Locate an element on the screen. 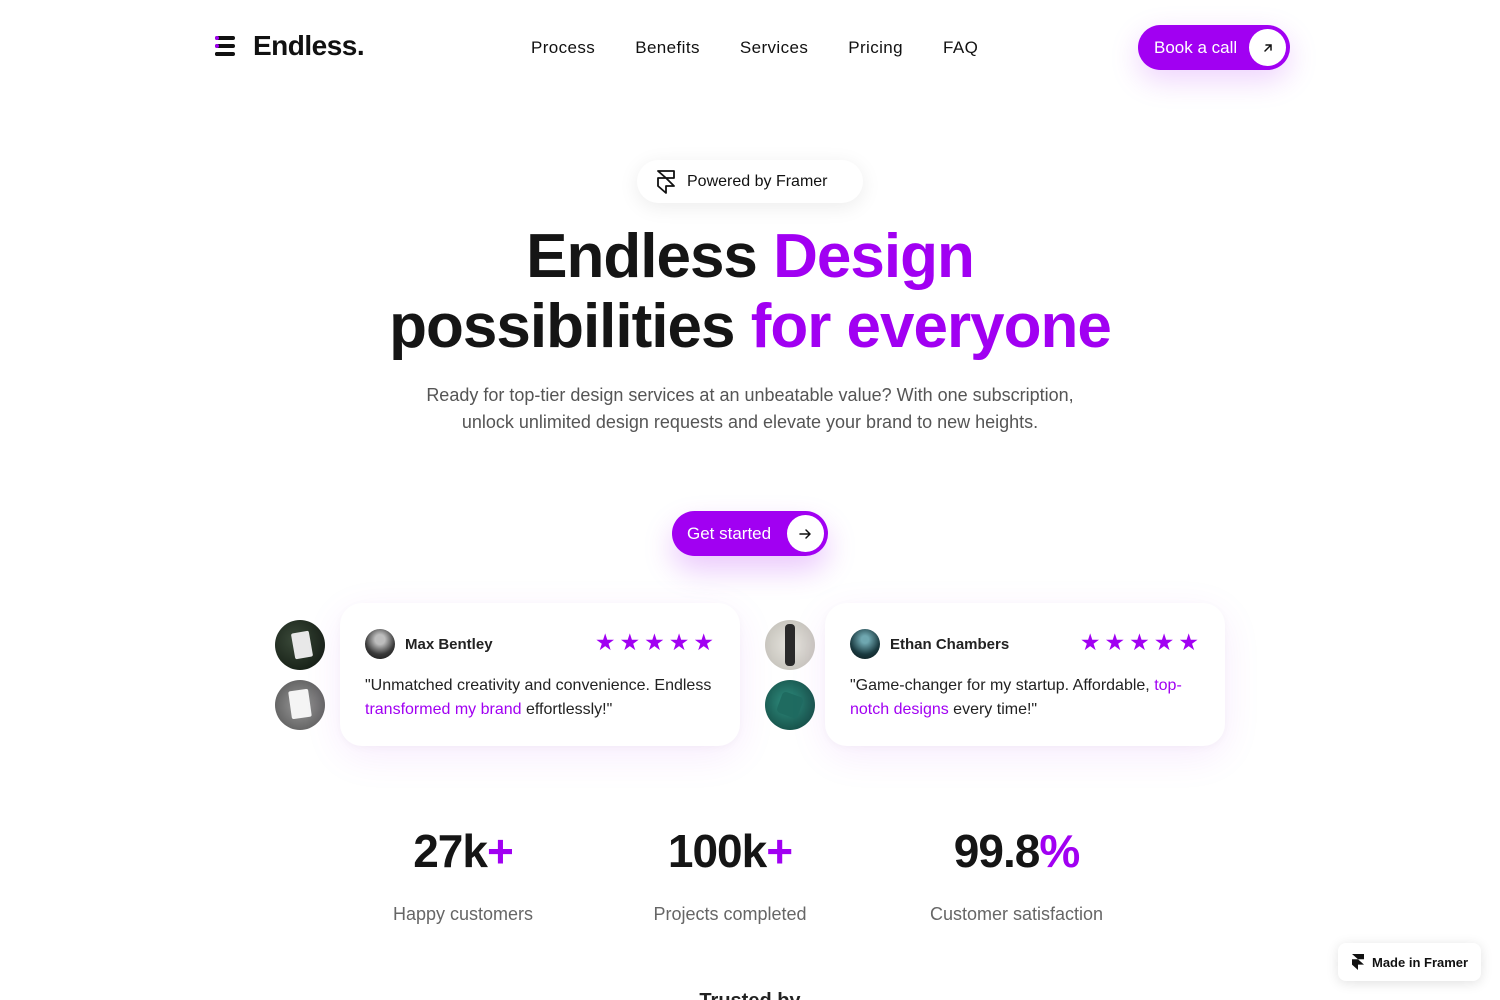 Image resolution: width=1500 pixels, height=1000 pixels. stat-happy-customers: 27k+ Happy customers is located at coordinates (463, 873).